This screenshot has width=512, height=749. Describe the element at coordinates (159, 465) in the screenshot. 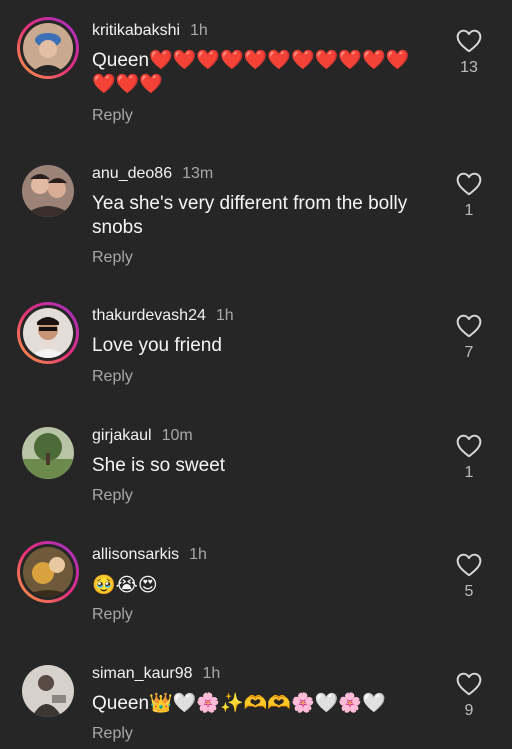

I see `comment-text: She is so sweet` at that location.